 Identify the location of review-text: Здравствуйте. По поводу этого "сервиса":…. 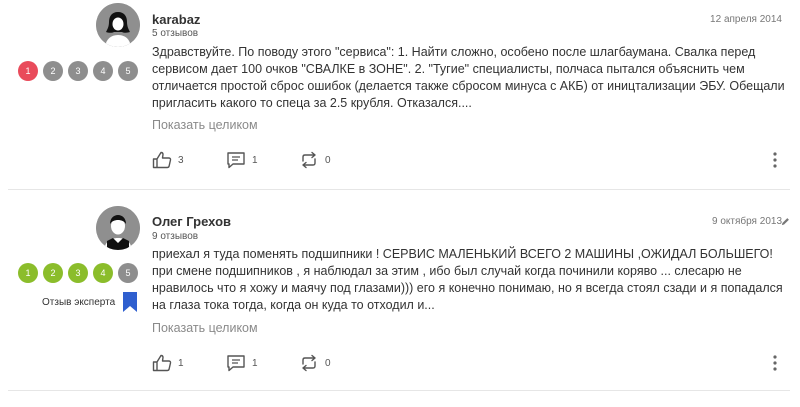
(468, 77).